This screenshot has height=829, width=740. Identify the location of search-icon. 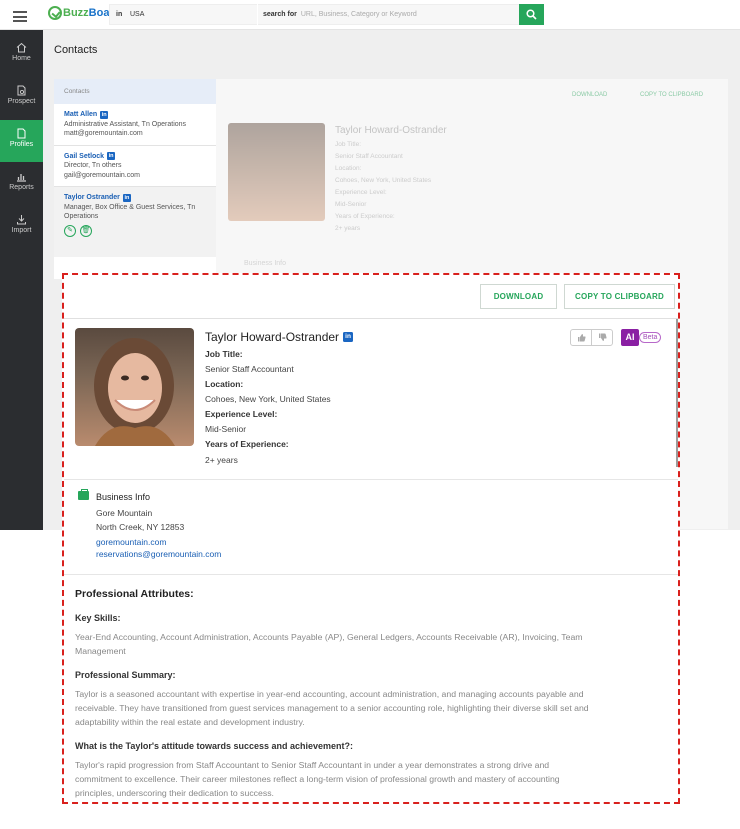
(531, 14).